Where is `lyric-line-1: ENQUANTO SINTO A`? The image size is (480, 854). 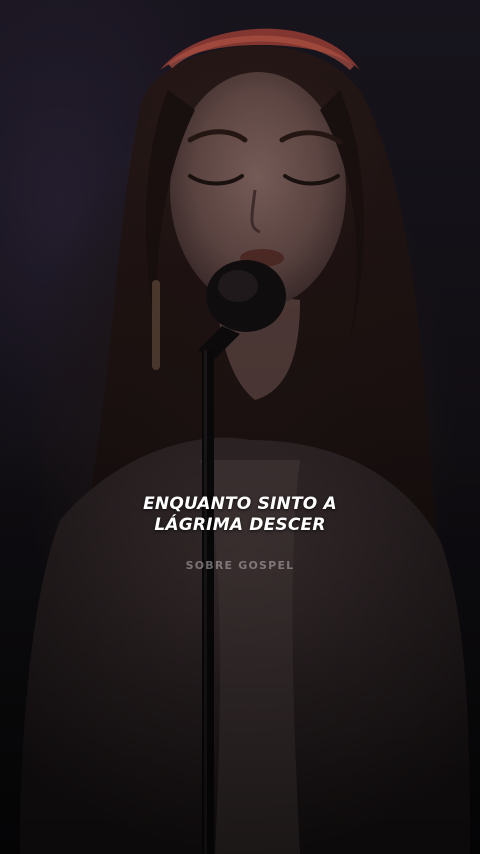
lyric-line-1: ENQUANTO SINTO A is located at coordinates (240, 504).